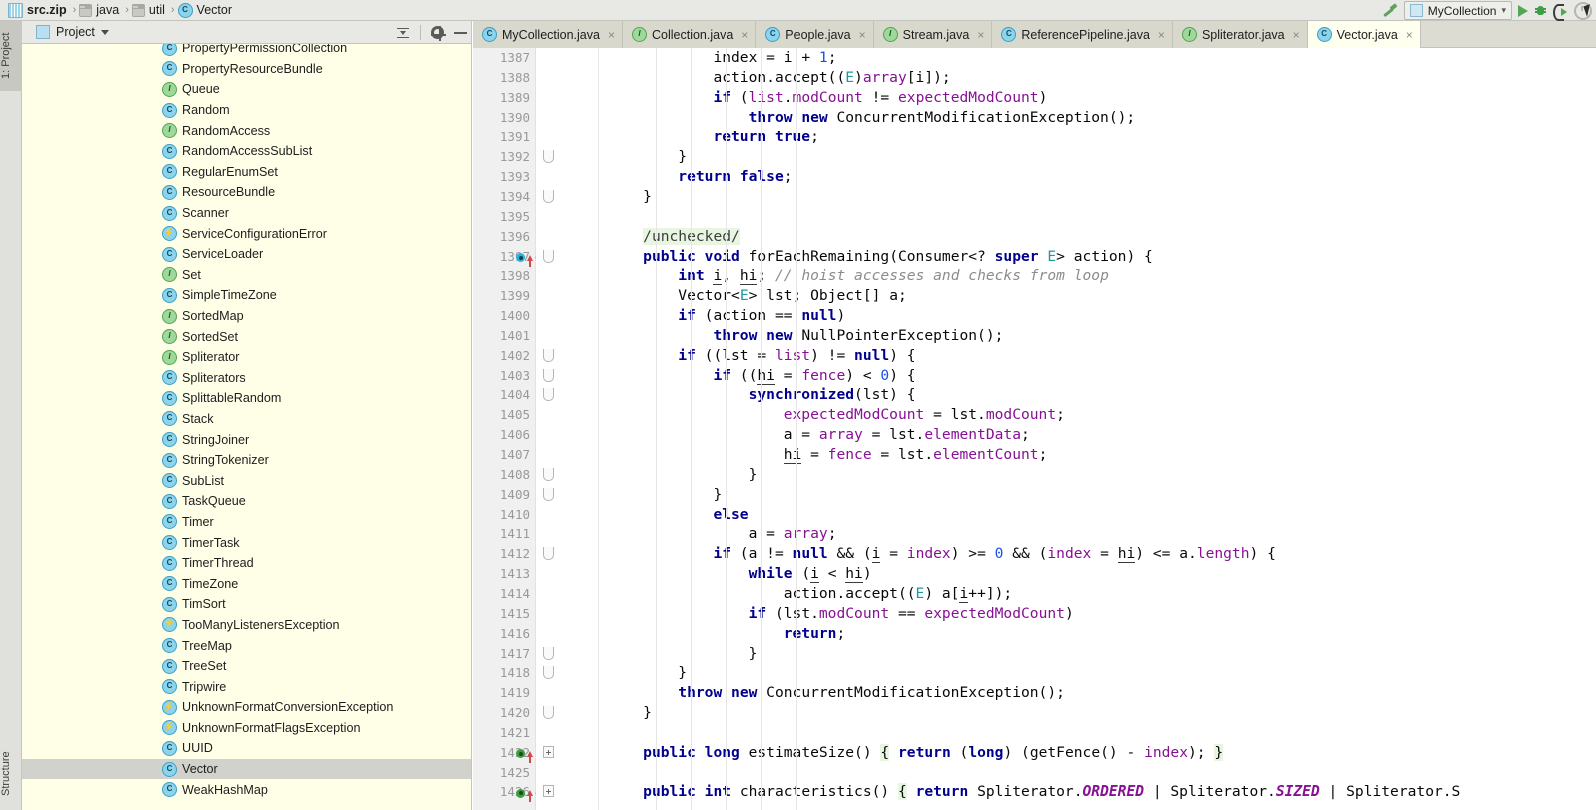 Image resolution: width=1596 pixels, height=810 pixels. What do you see at coordinates (246, 789) in the screenshot?
I see `tree-item-weakhashmap: C WeakHashMap` at bounding box center [246, 789].